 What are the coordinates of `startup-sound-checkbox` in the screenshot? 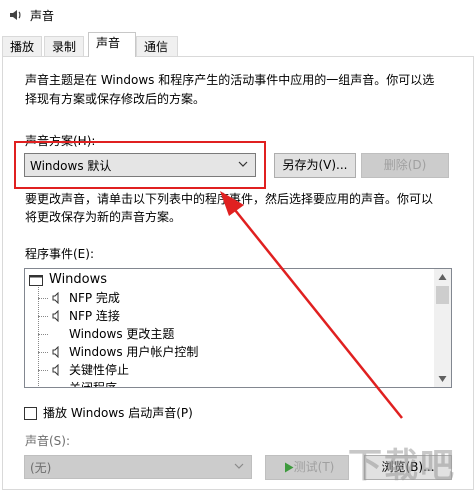 It's located at (30, 413).